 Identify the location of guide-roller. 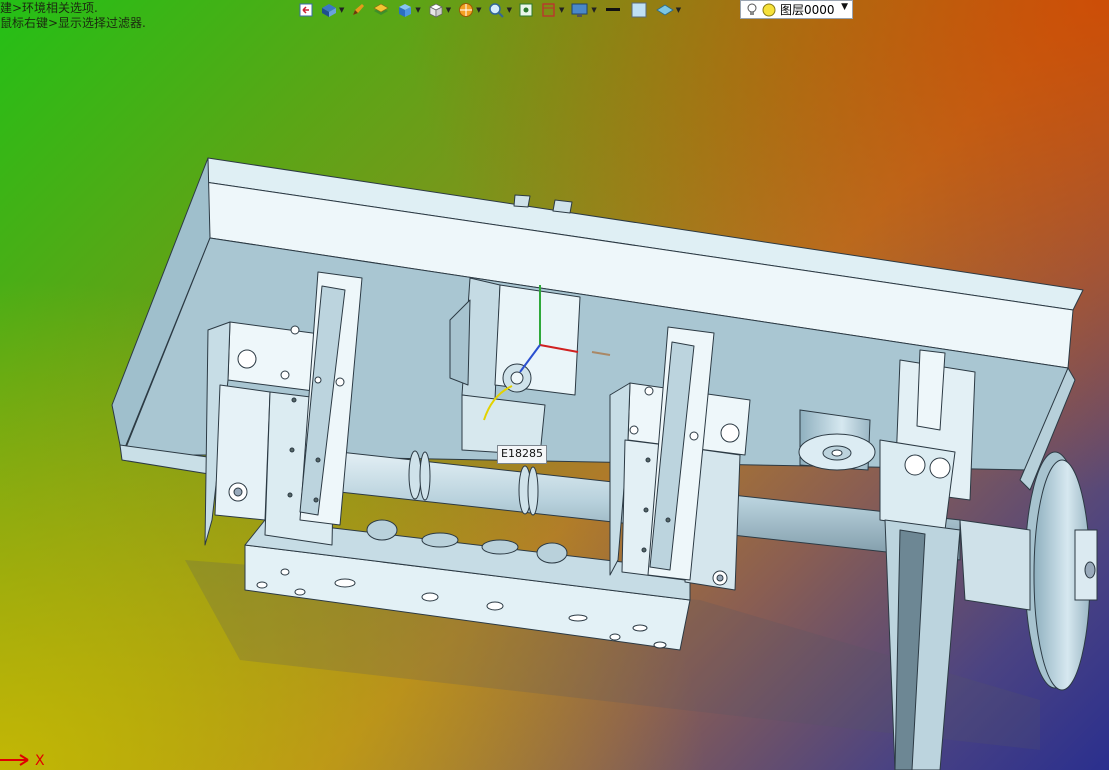
(837, 440).